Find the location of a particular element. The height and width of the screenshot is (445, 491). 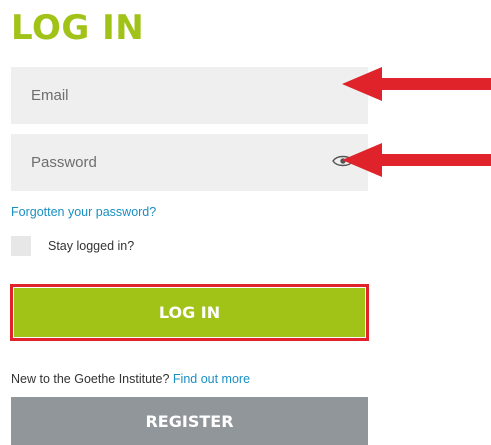

new-to-label: New to the Goethe Institute? is located at coordinates (90, 379).